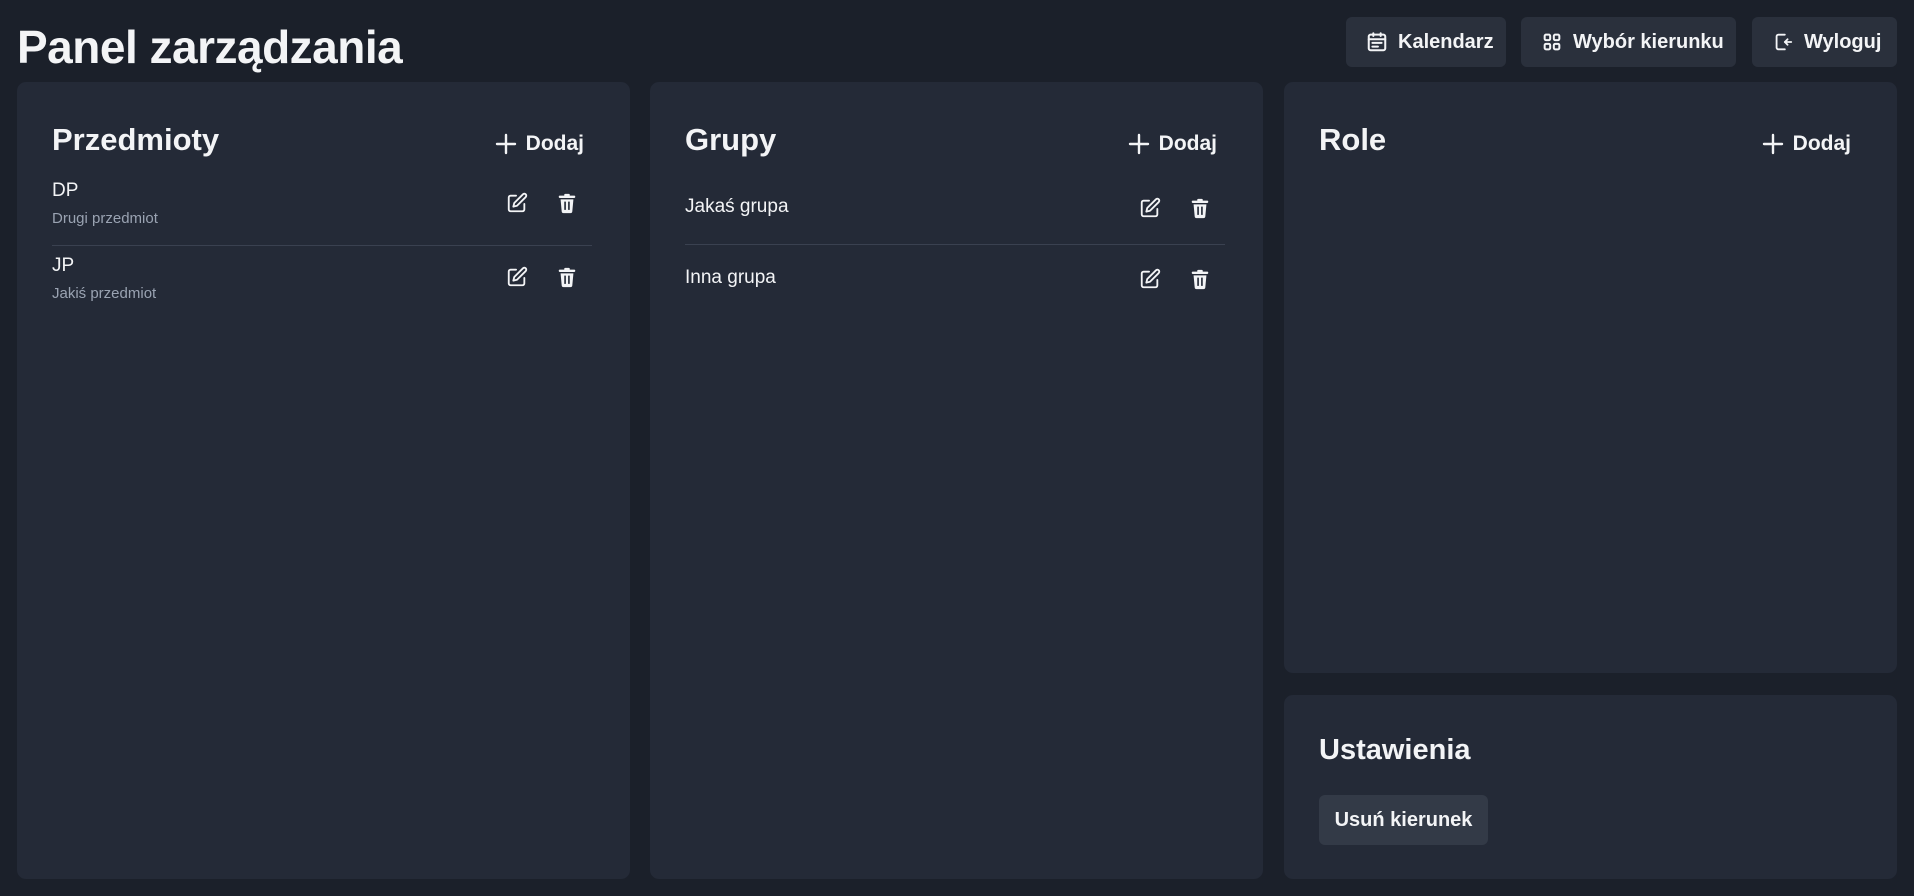 The image size is (1914, 896). What do you see at coordinates (210, 47) in the screenshot?
I see `page-title: Panel zarządzania` at bounding box center [210, 47].